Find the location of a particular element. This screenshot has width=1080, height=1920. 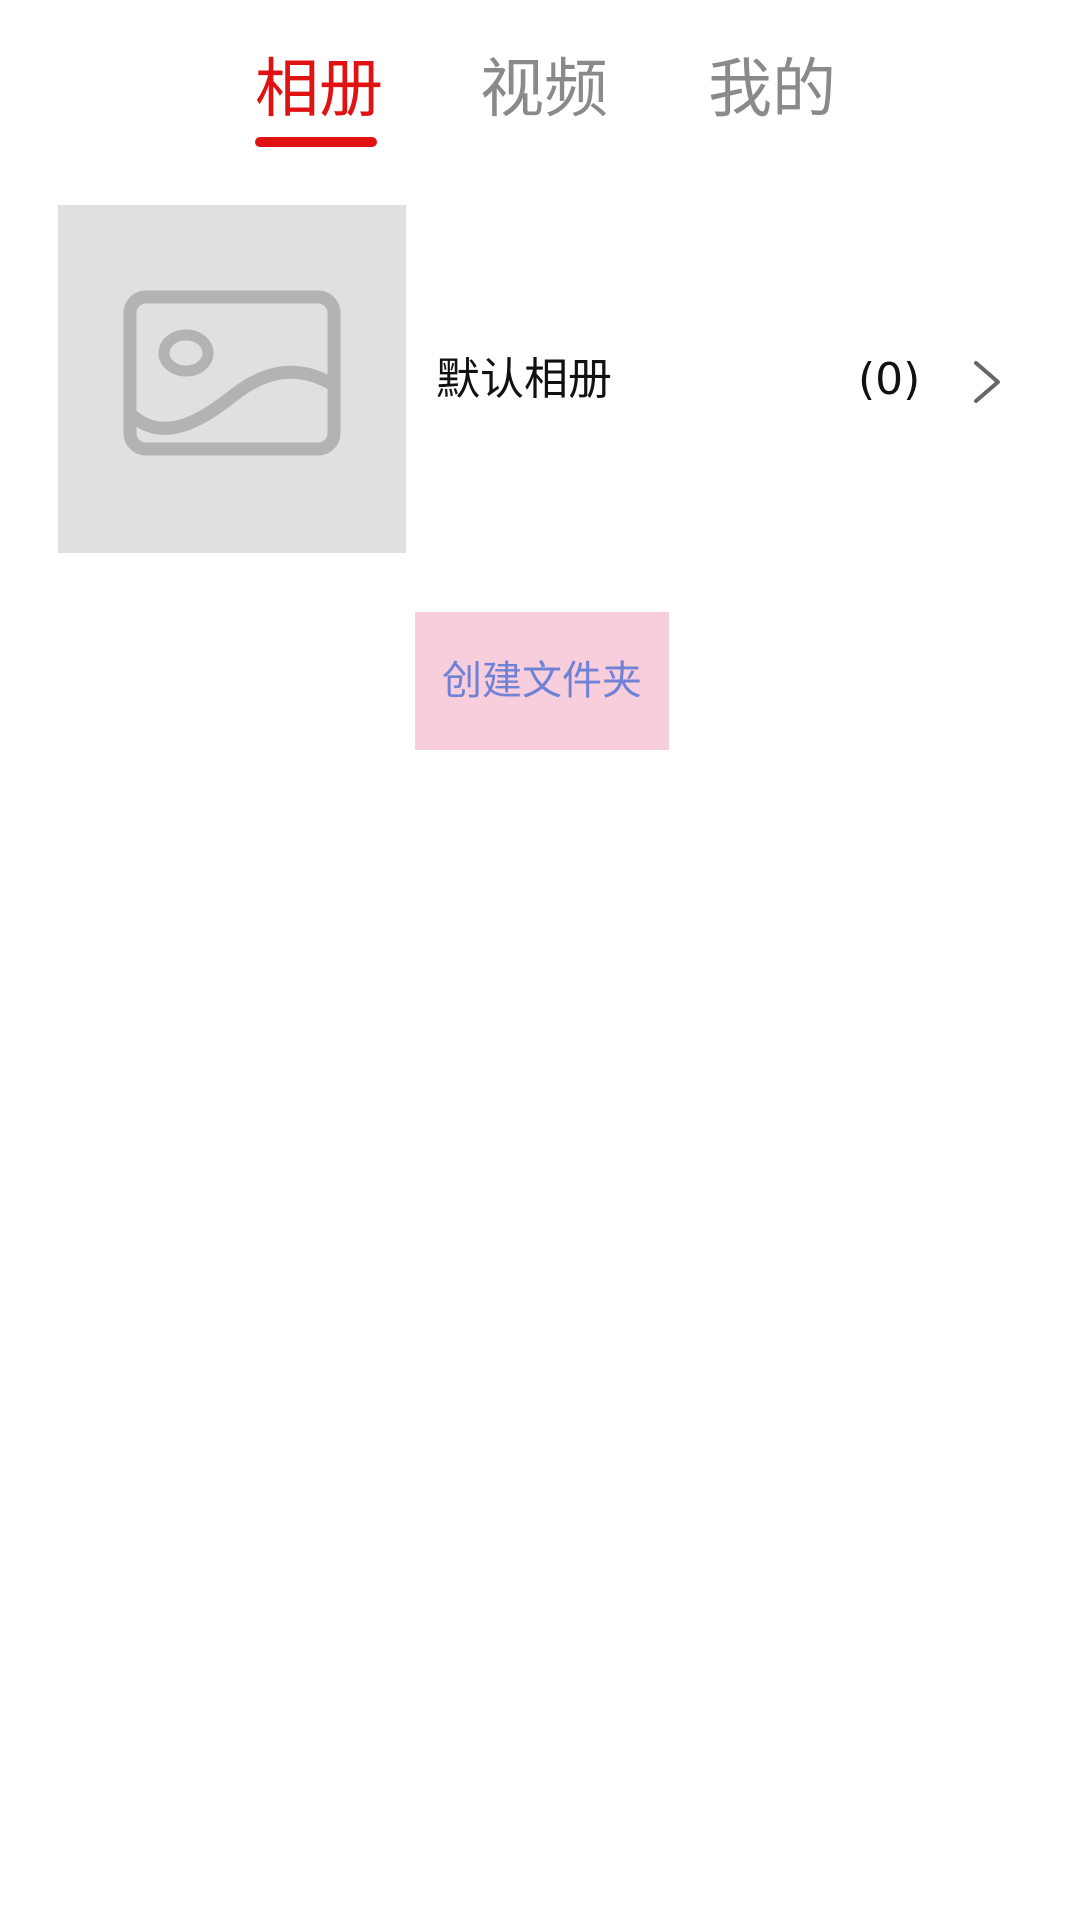

tab-mine: 我的 is located at coordinates (772, 97).